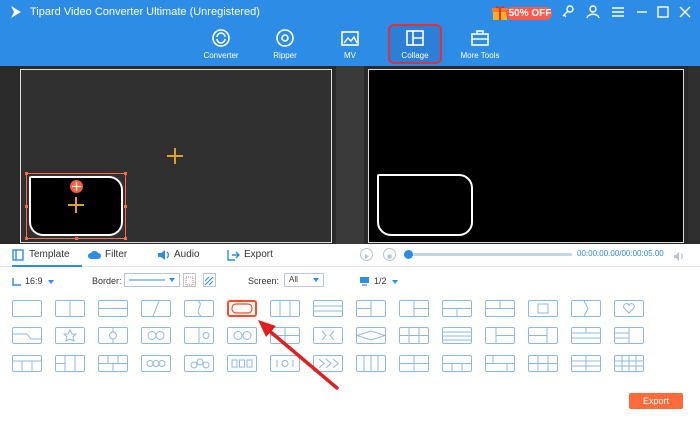 The height and width of the screenshot is (426, 700). I want to click on timeline-knob, so click(408, 254).